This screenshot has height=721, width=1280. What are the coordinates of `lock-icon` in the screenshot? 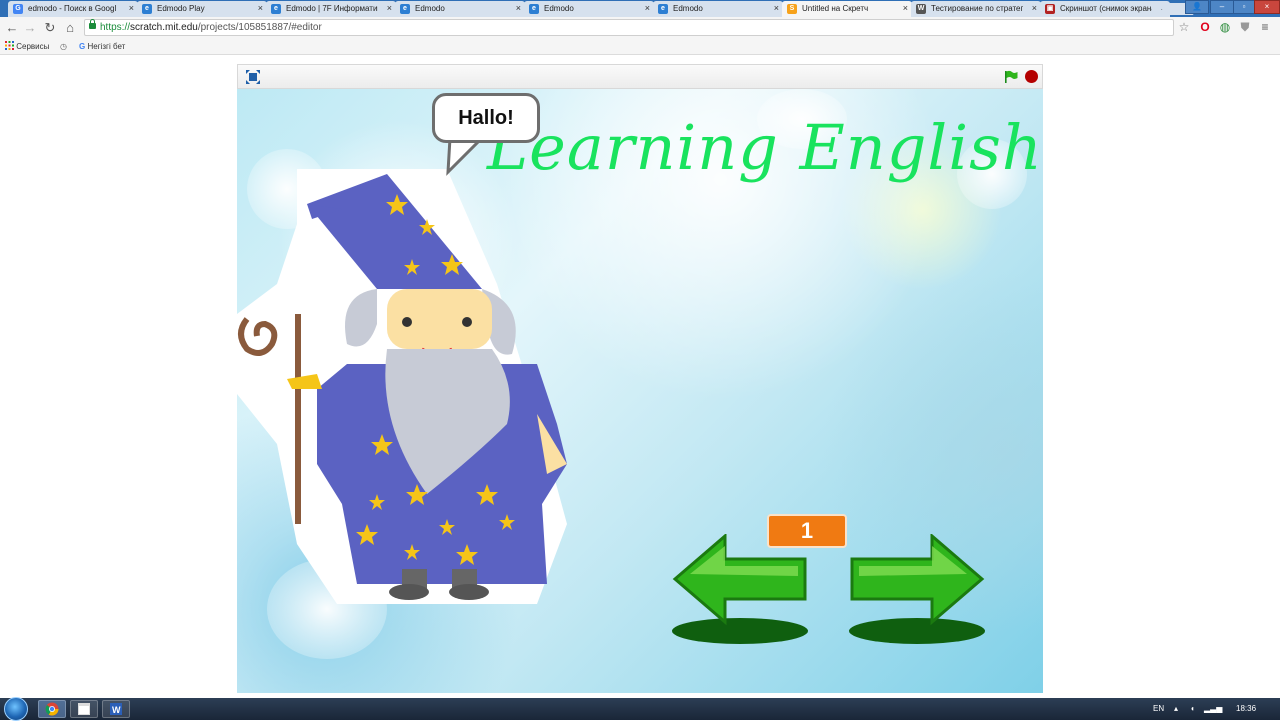 It's located at (92, 24).